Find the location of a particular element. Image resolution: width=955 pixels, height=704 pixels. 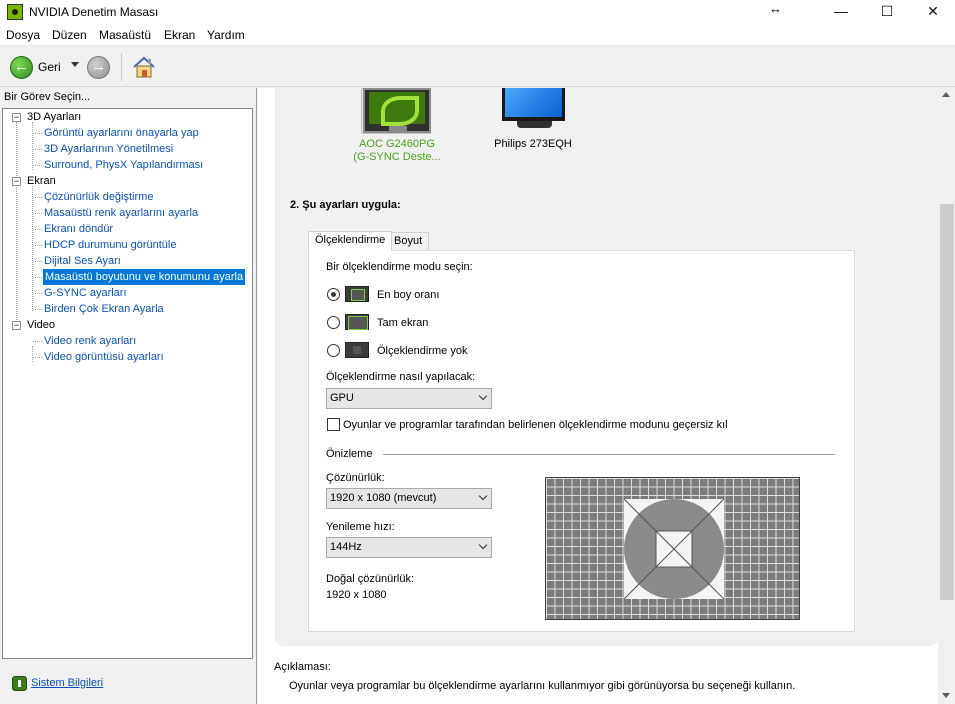

resolution-label: Çözünürlük: is located at coordinates (355, 478).